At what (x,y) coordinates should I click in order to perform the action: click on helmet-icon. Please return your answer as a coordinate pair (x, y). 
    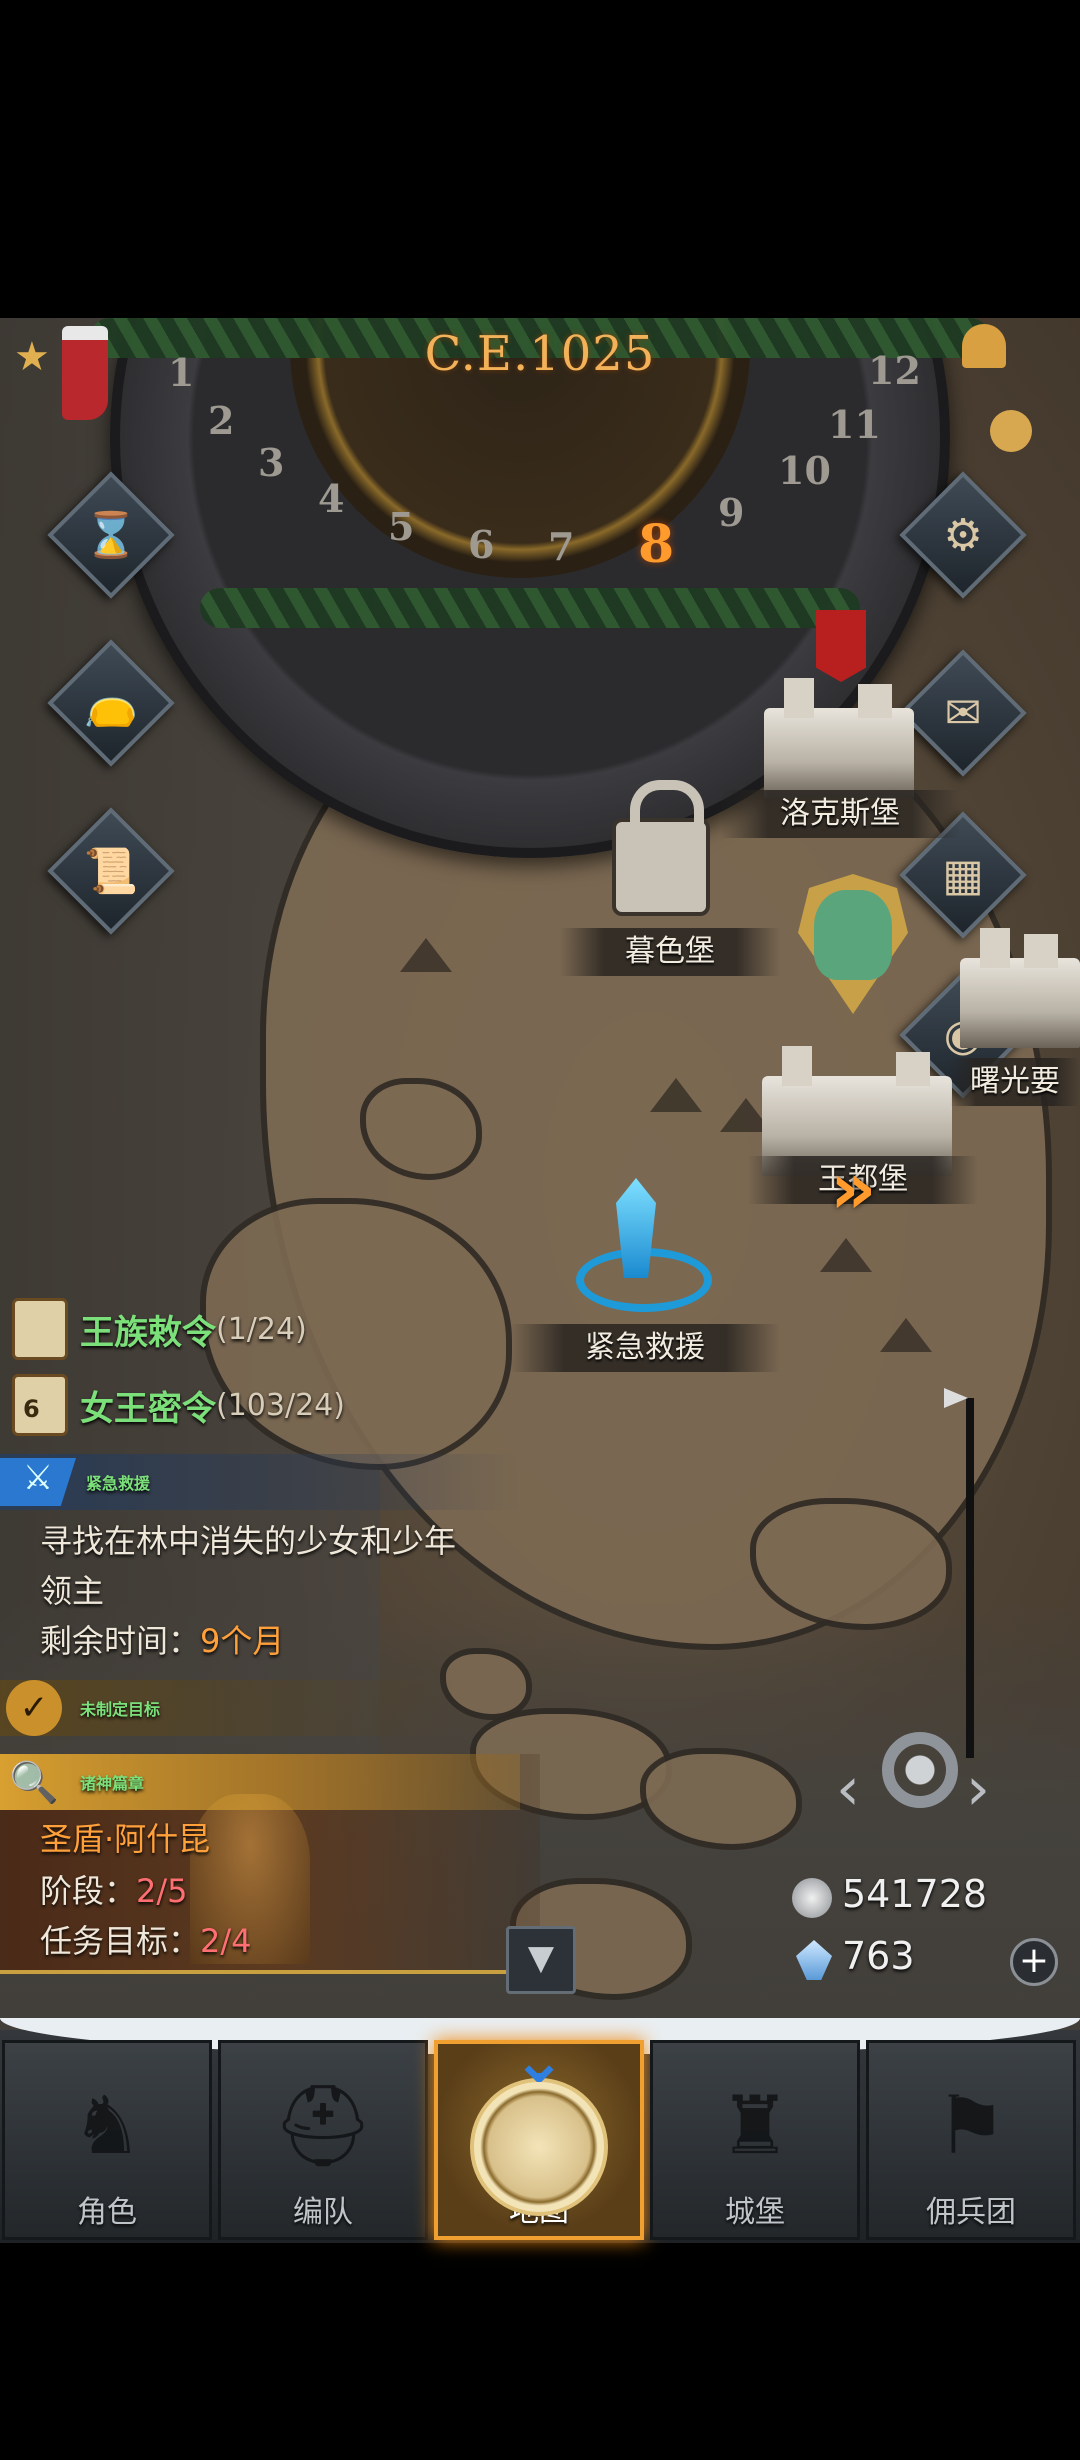
    Looking at the image, I should click on (853, 935).